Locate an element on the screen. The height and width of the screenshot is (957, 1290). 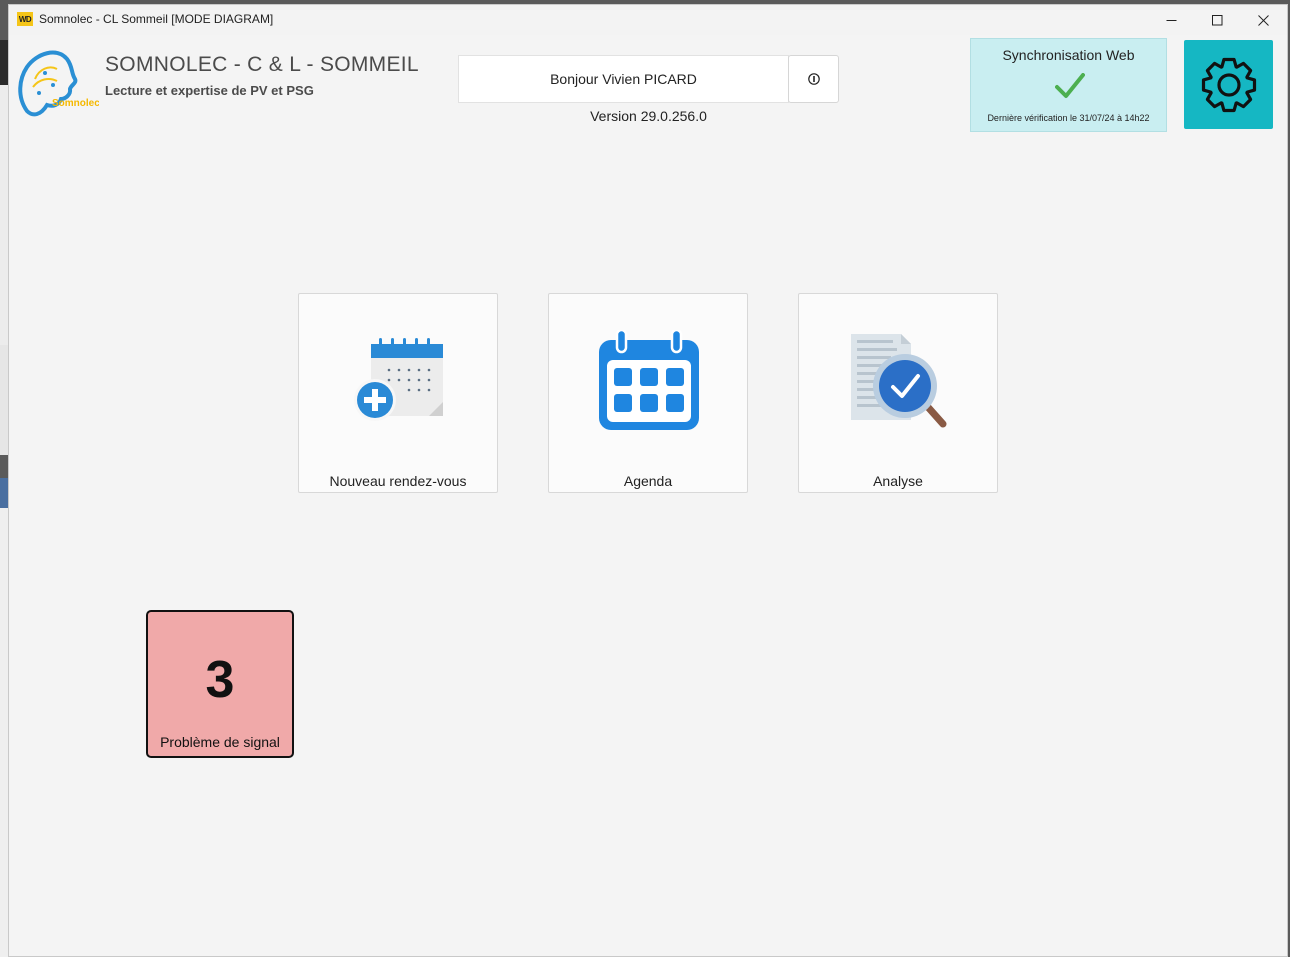
minimize-button is located at coordinates (1171, 20).